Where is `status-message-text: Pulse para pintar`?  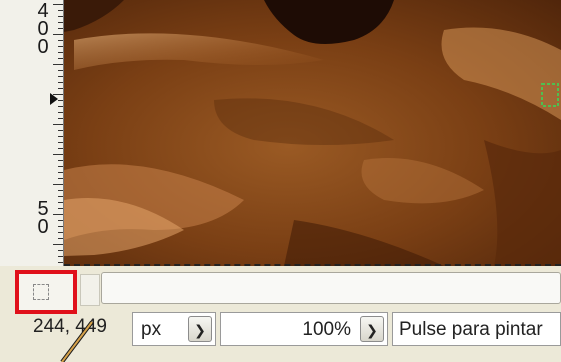 status-message-text: Pulse para pintar is located at coordinates (471, 329).